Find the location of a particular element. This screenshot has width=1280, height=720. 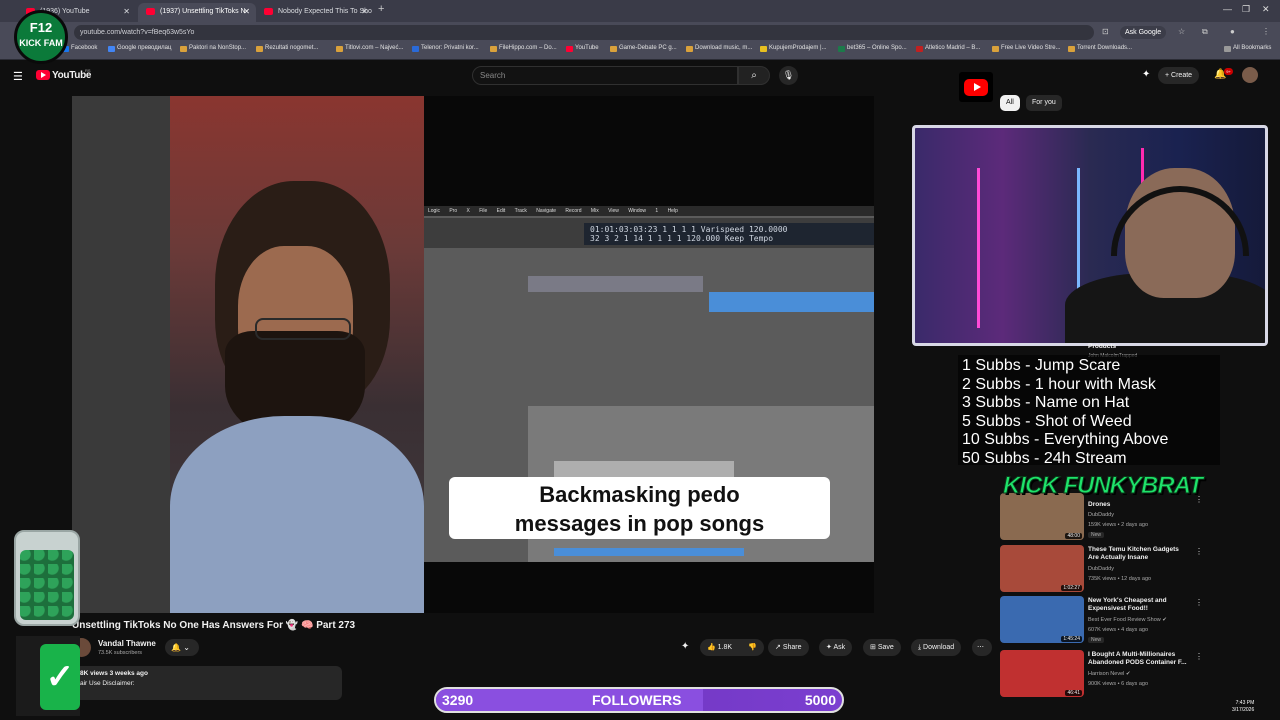

youtube-favicon-icon is located at coordinates (268, 11).